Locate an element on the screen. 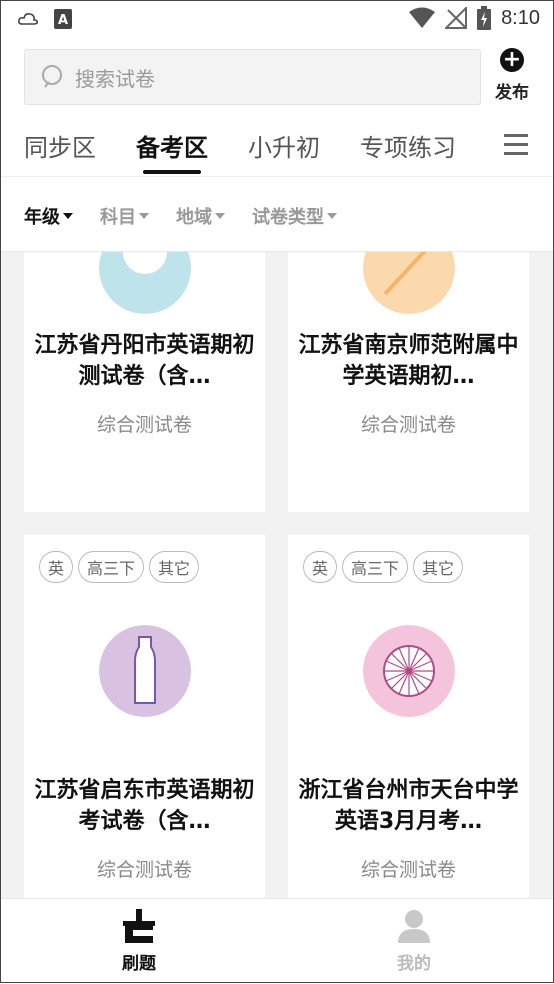 The image size is (554, 984). search-placeholder: 搜索试卷 is located at coordinates (115, 78).